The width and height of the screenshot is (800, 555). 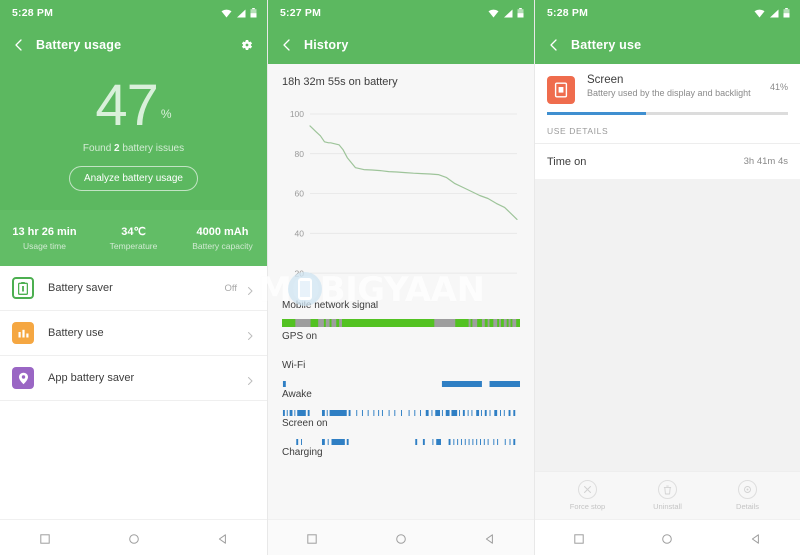 I want to click on on-battery-duration: 18h 32m 55s on battery, so click(x=340, y=82).